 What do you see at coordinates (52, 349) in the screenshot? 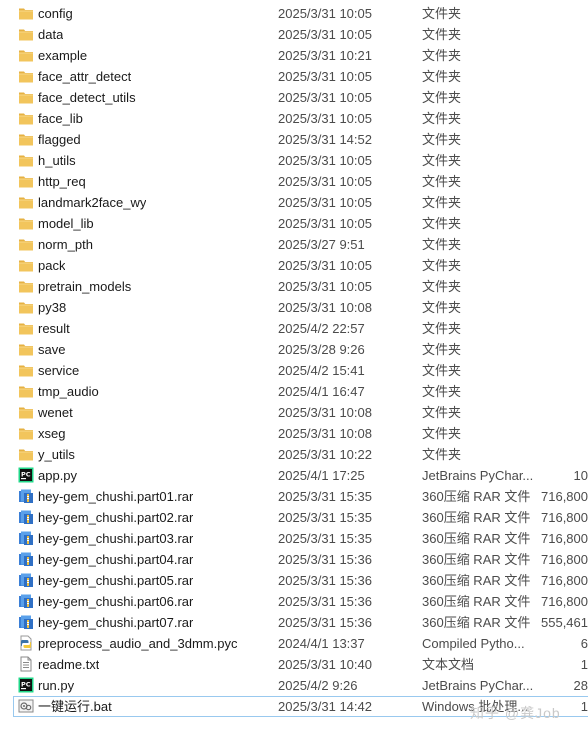
I see `file-name: save` at bounding box center [52, 349].